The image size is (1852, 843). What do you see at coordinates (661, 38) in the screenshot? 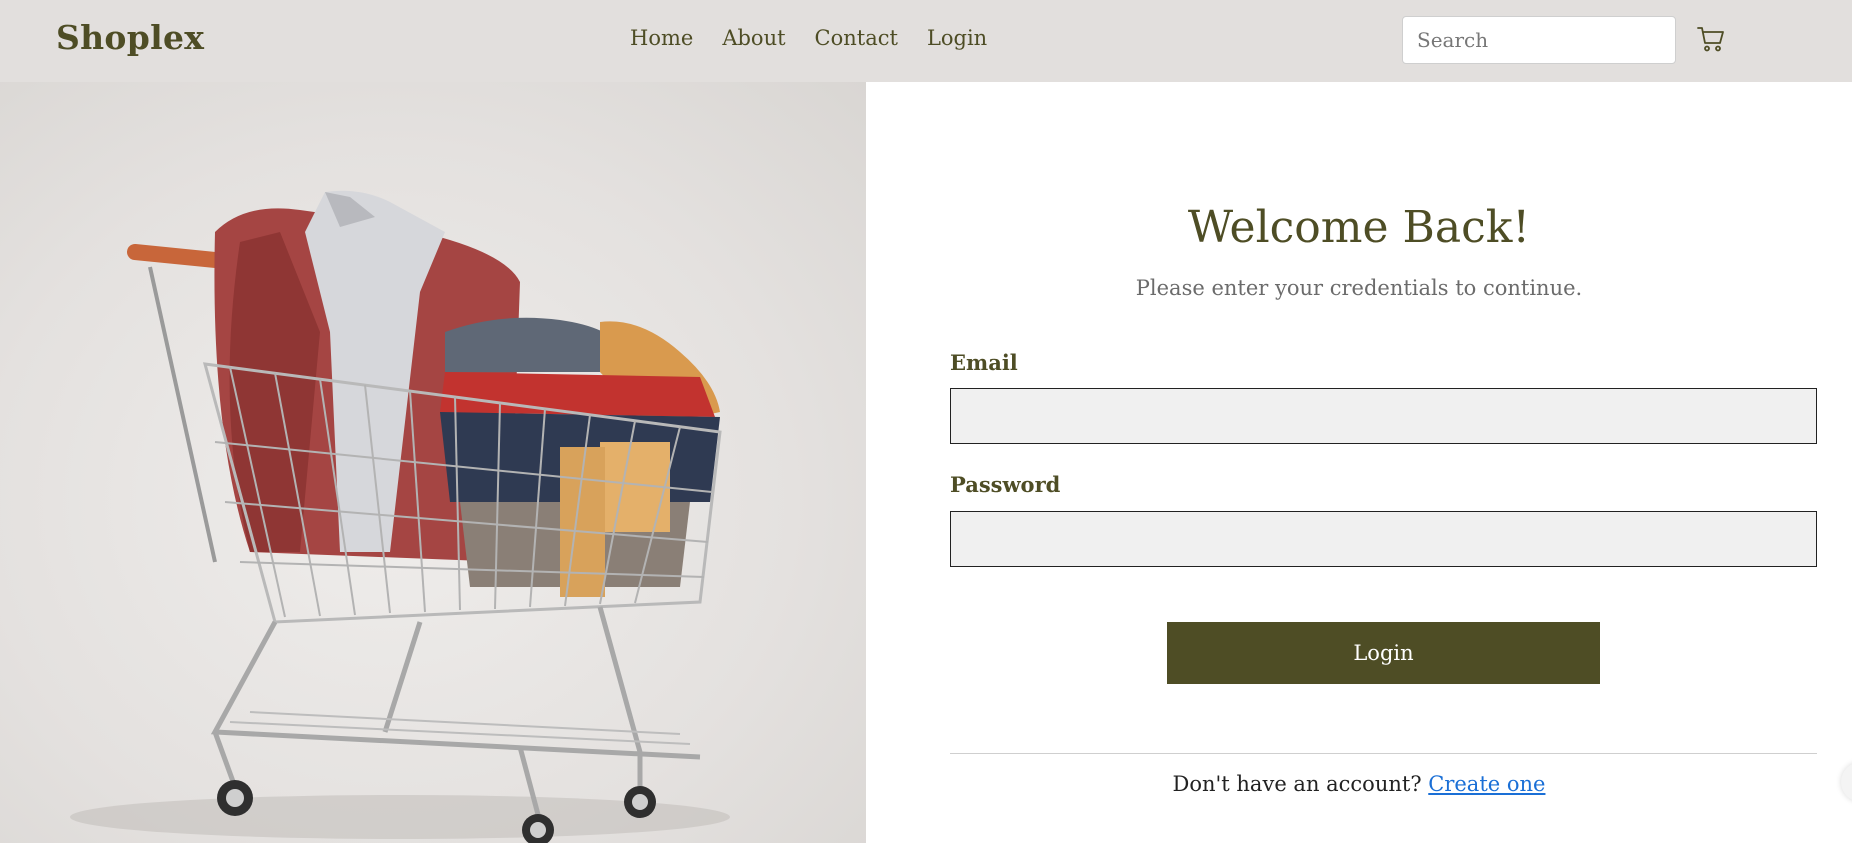
I see `nav-link-home: Home` at bounding box center [661, 38].